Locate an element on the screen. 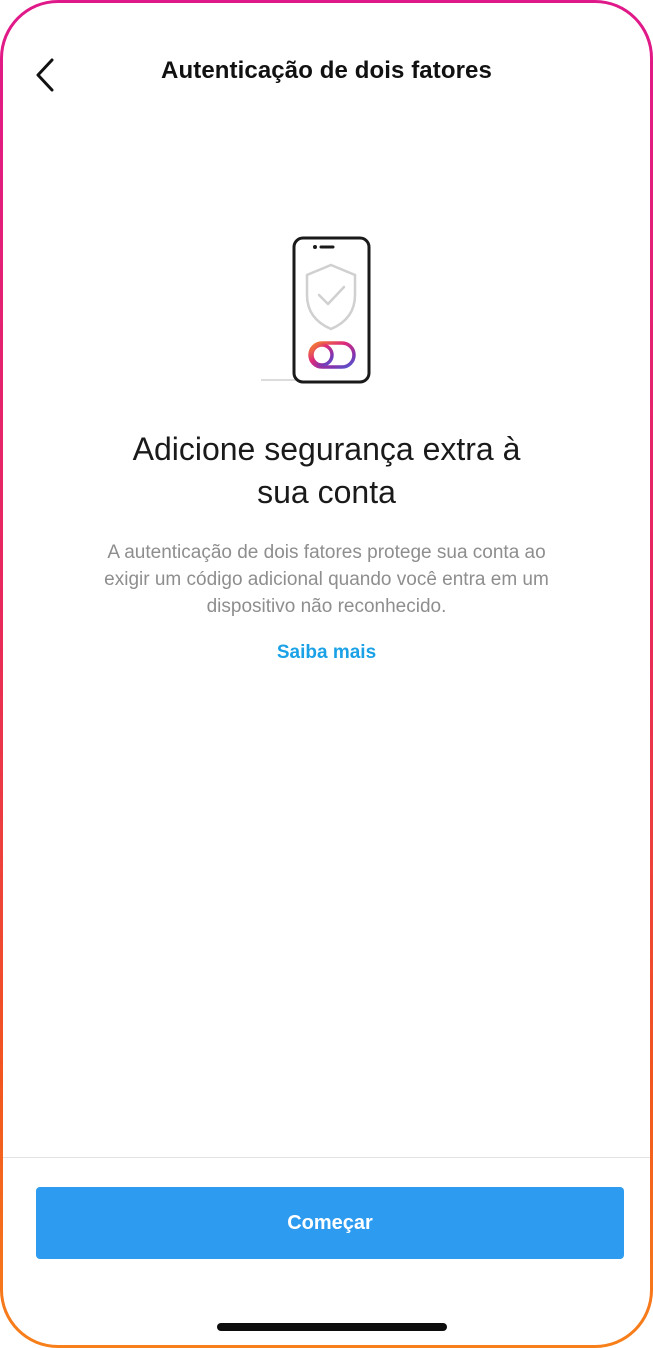  headline-line-2: sua conta is located at coordinates (326, 492).